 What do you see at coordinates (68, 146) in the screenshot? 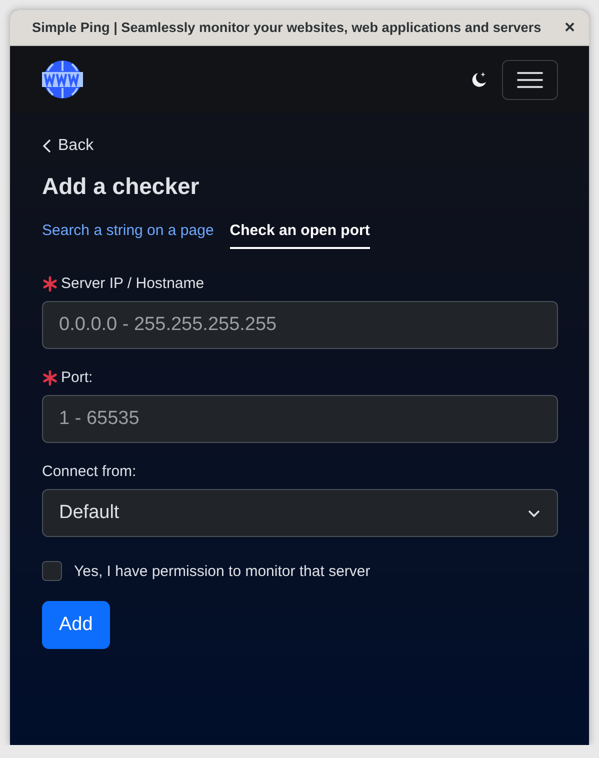
I see `back-link: Back` at bounding box center [68, 146].